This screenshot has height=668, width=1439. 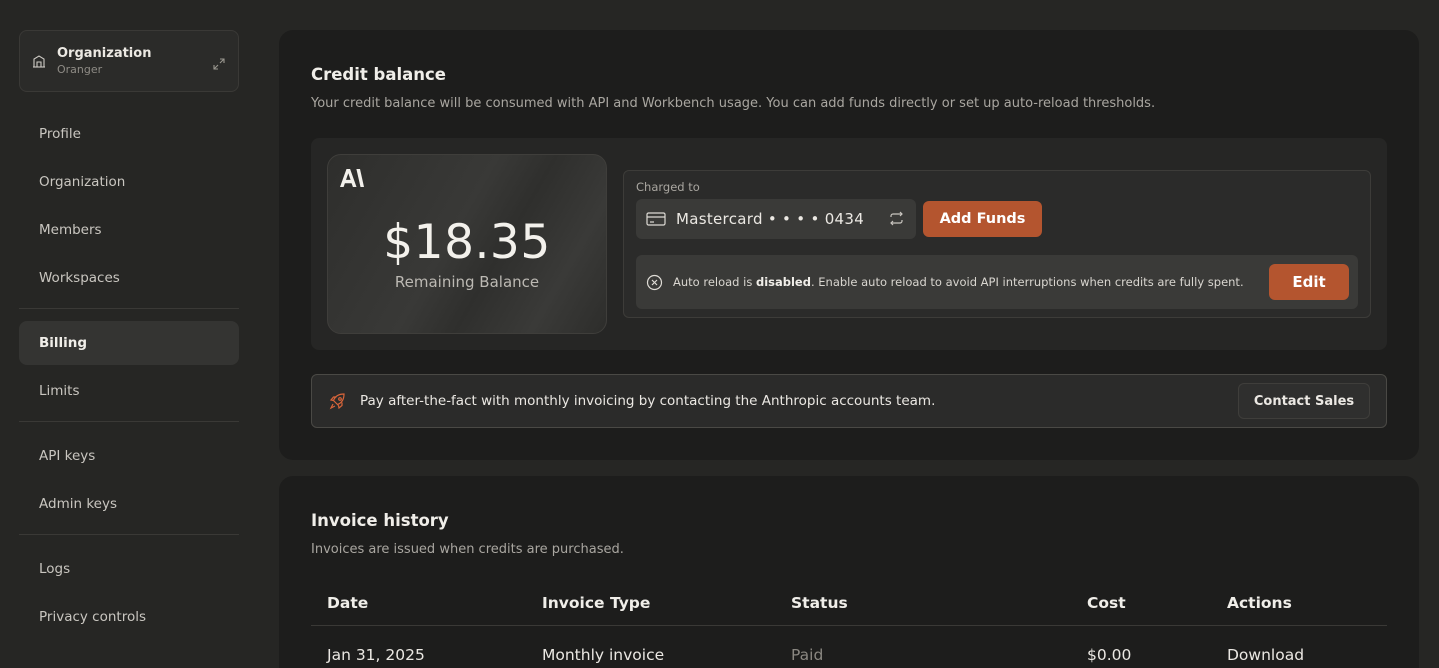 I want to click on rocket-icon, so click(x=337, y=401).